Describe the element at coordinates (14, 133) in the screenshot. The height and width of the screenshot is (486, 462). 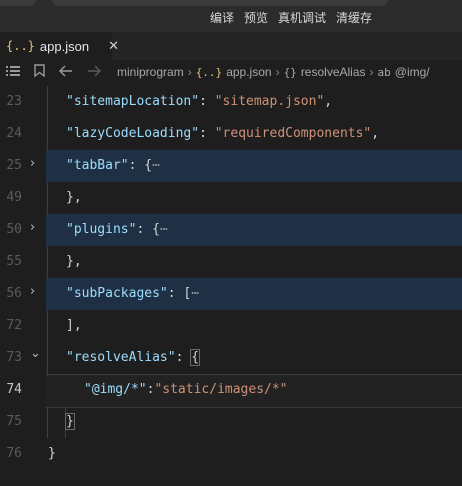
I see `line-number: 24` at that location.